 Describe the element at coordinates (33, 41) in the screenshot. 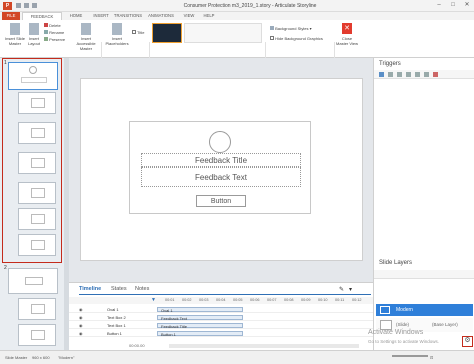

I see `insert-layout-label: Insert Layout` at that location.